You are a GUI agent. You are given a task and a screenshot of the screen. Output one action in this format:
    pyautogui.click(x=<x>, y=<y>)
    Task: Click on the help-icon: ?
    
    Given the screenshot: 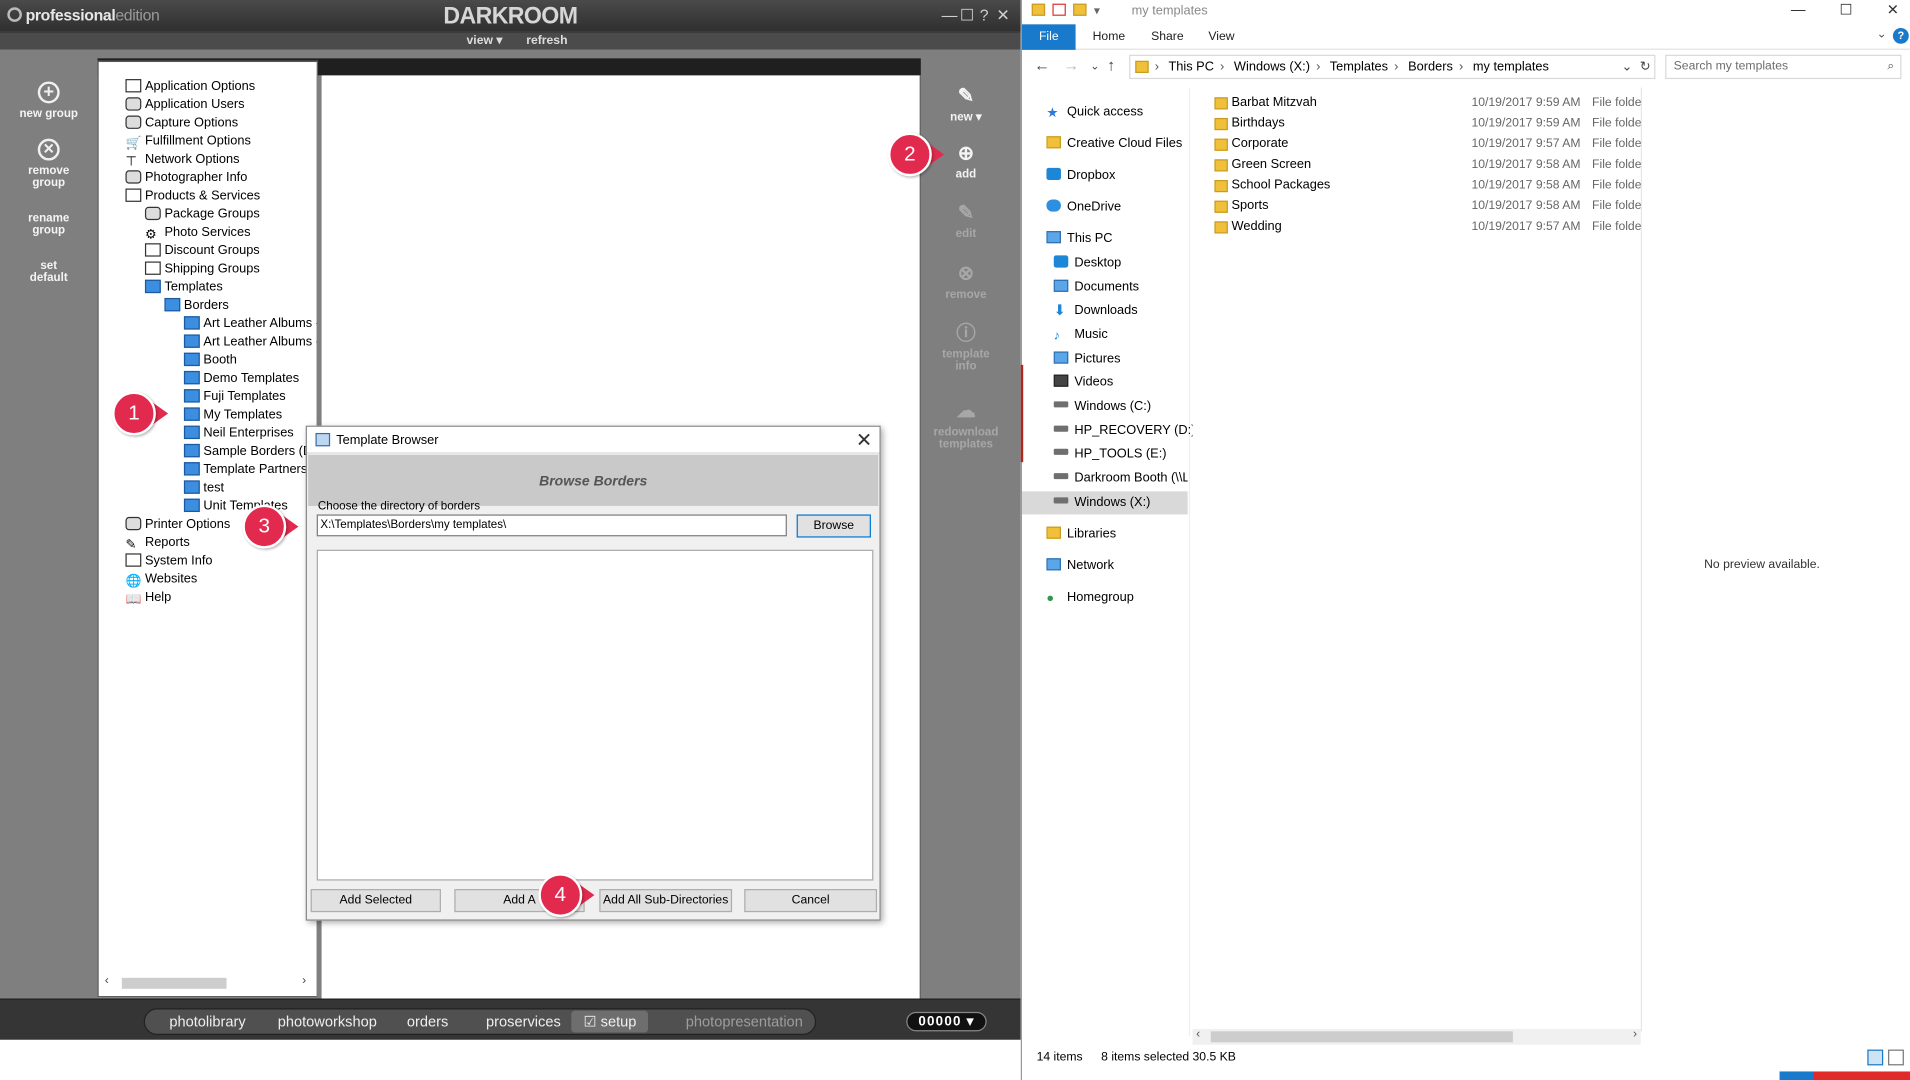 What is the action you would take?
    pyautogui.click(x=1900, y=35)
    